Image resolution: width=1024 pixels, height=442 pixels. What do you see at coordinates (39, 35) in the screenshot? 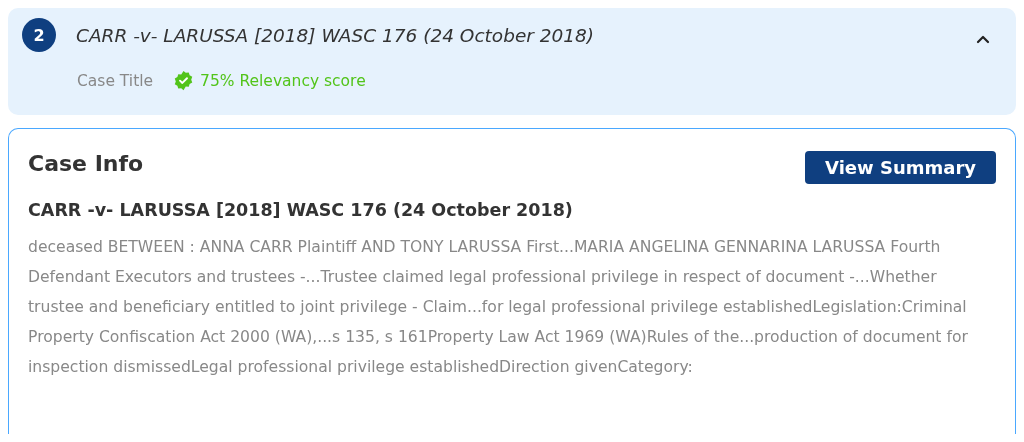
I see `result-number: 2` at bounding box center [39, 35].